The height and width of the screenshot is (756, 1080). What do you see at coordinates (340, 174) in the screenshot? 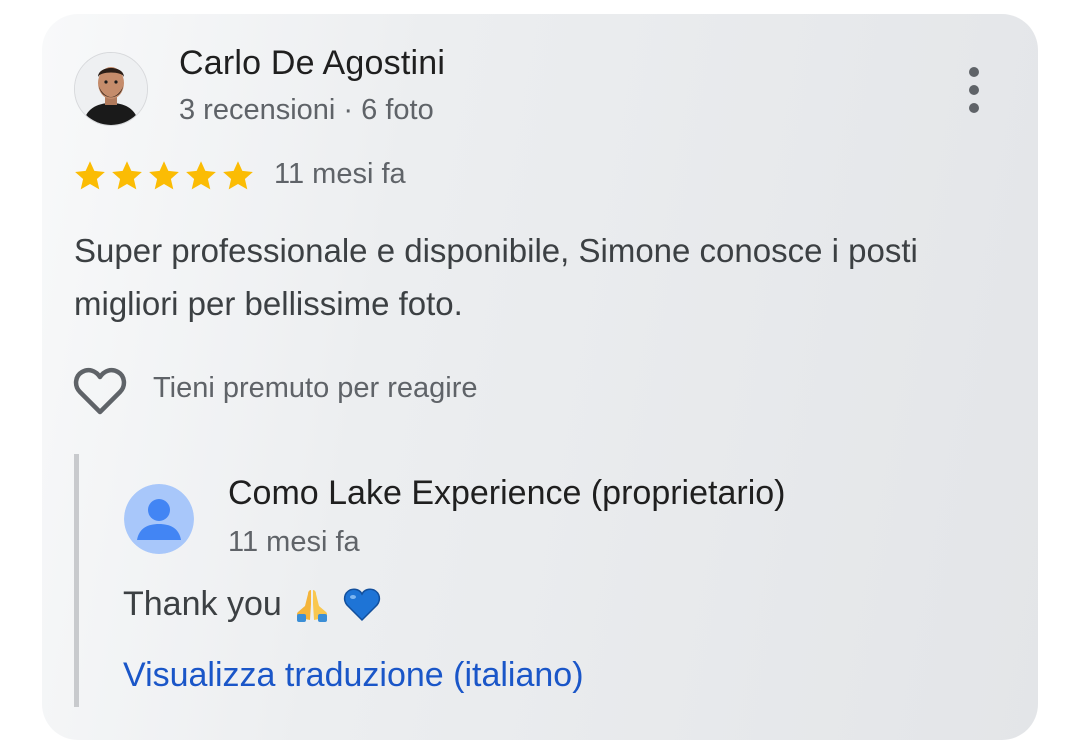
I see `review-date: 11 mesi fa` at bounding box center [340, 174].